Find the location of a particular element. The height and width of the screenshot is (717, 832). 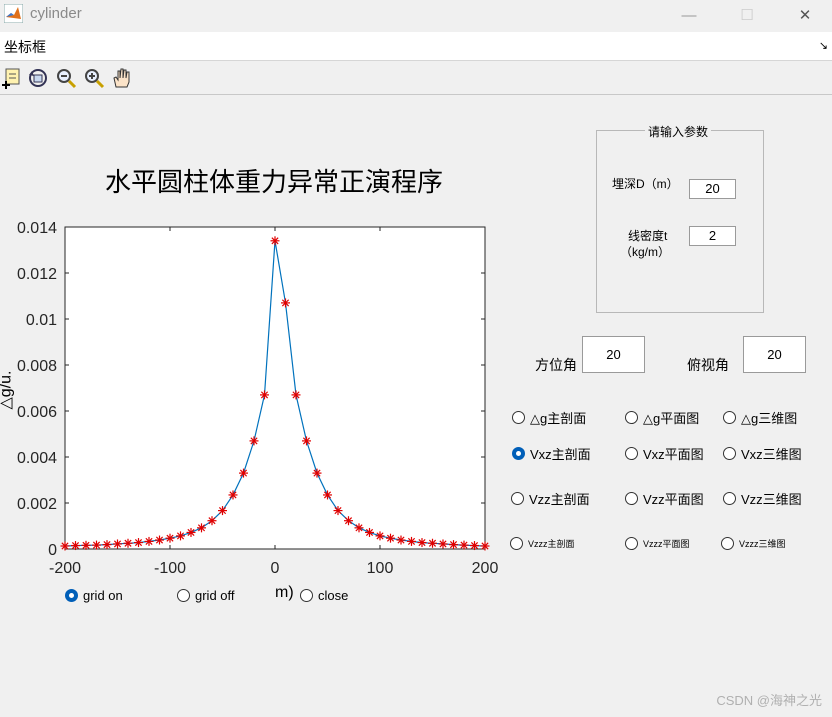

vzzz-profile-radio: Vzzz主剖面 is located at coordinates (542, 543).